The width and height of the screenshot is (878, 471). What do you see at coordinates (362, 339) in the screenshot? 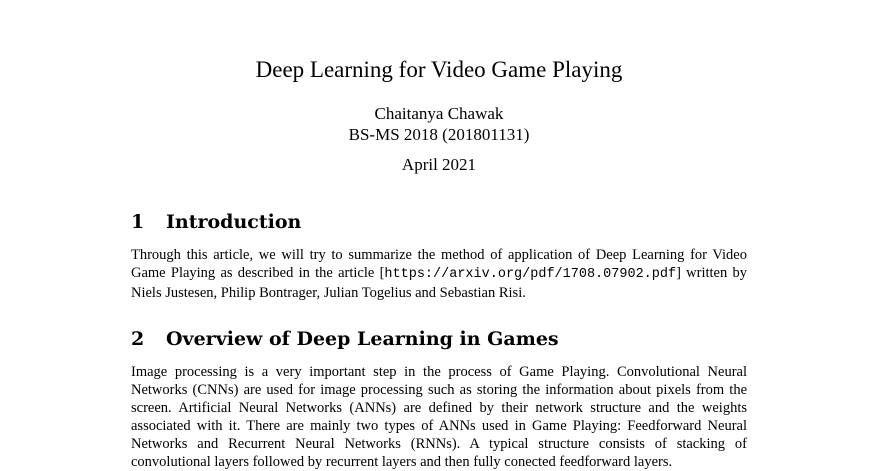
I see `section-title: Overview of Deep Learning in Games` at bounding box center [362, 339].